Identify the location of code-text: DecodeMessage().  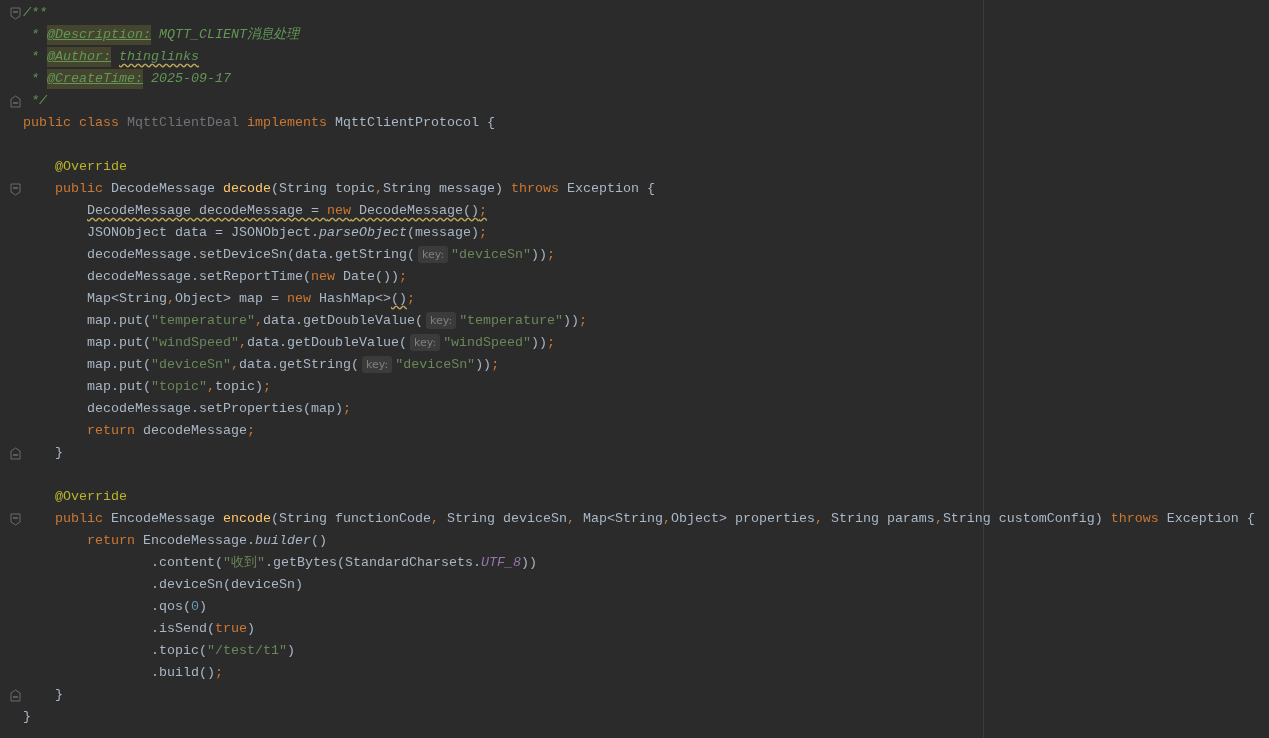
(418, 211).